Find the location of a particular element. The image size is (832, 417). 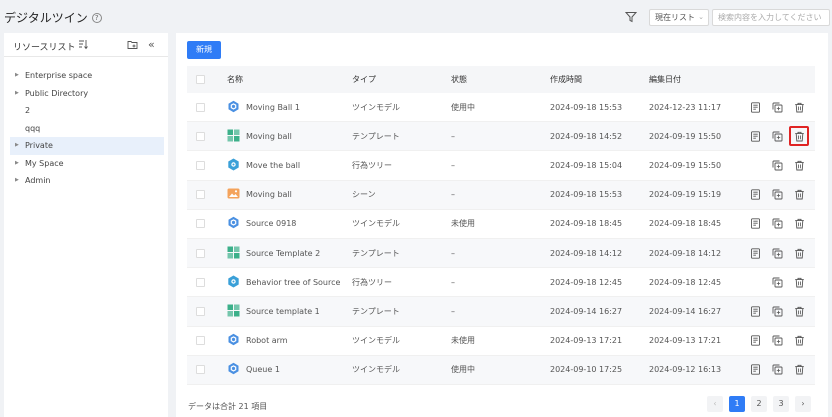

select-all-checkbox is located at coordinates (200, 79).